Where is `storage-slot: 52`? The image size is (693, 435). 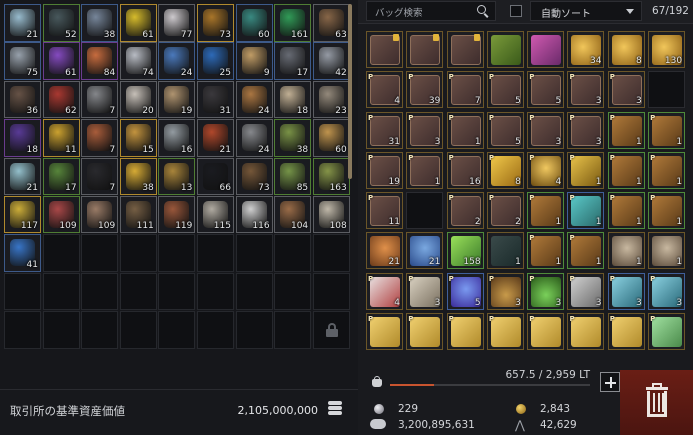 storage-slot: 52 is located at coordinates (61, 23).